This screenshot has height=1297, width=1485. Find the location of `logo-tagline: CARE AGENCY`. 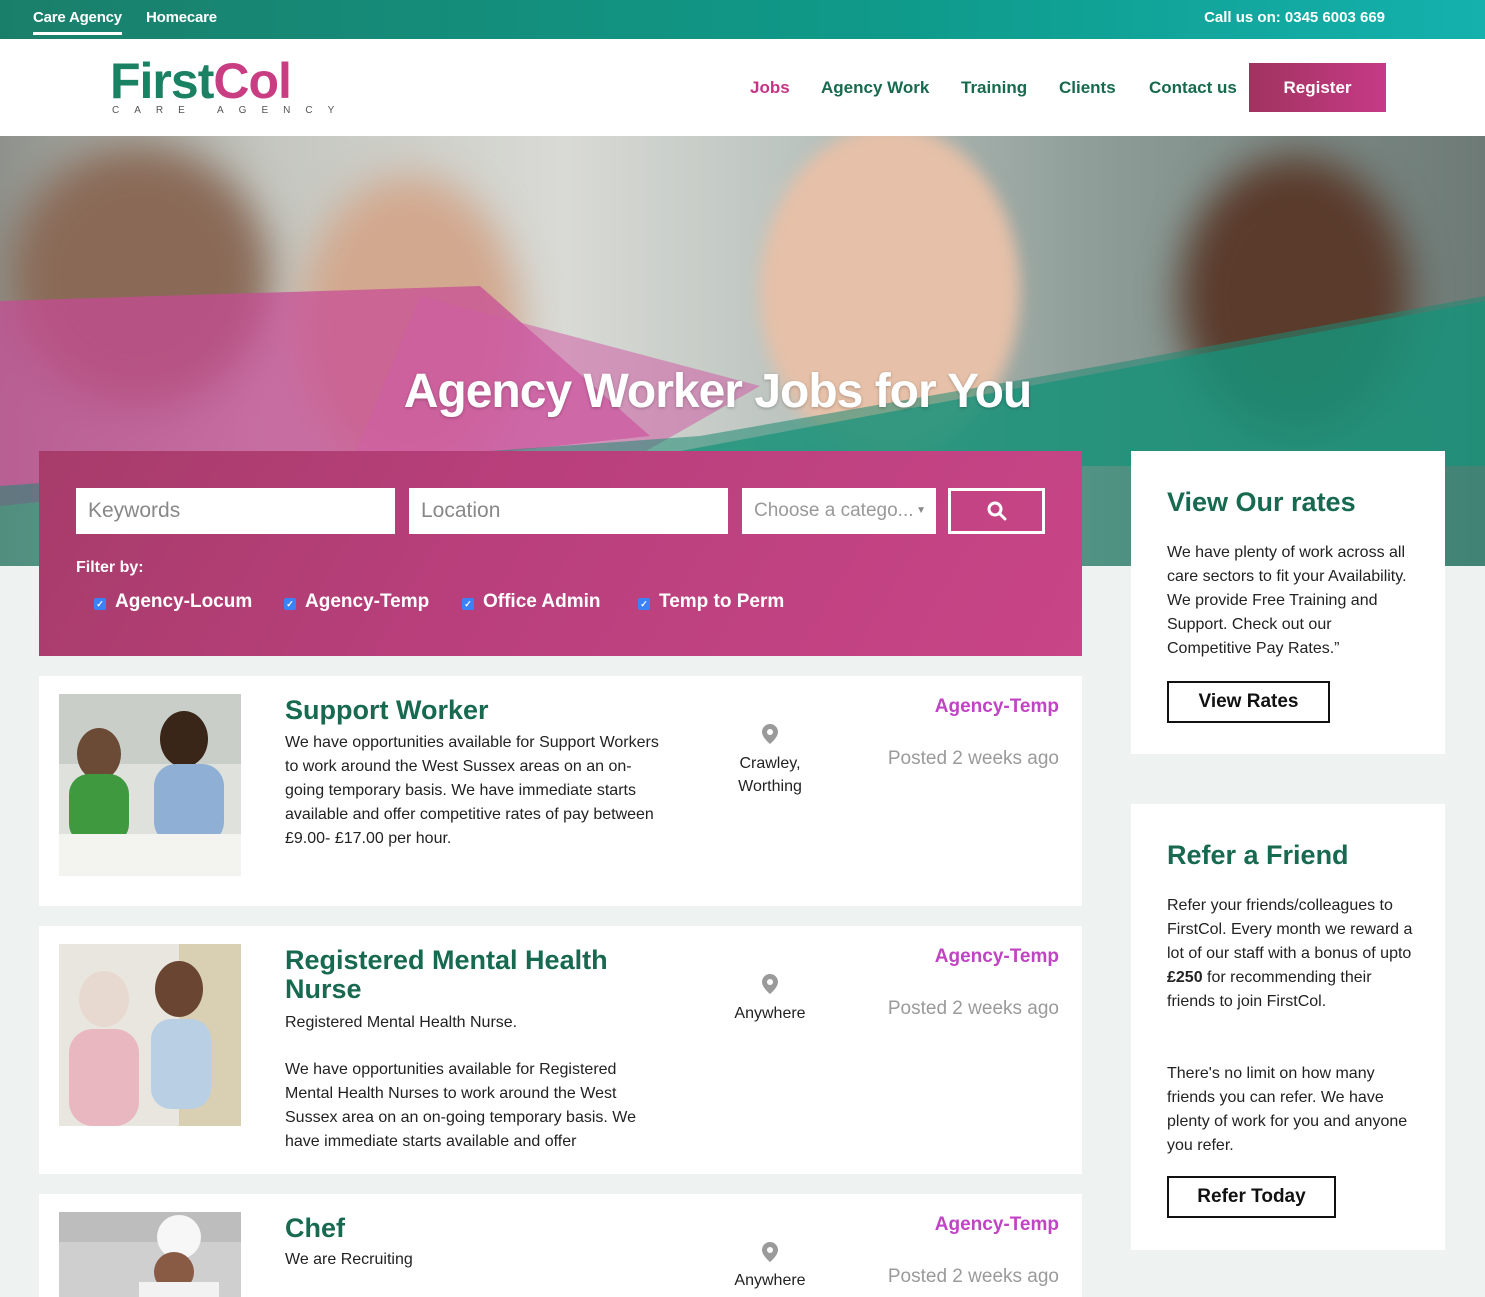

logo-tagline: CARE AGENCY is located at coordinates (231, 110).